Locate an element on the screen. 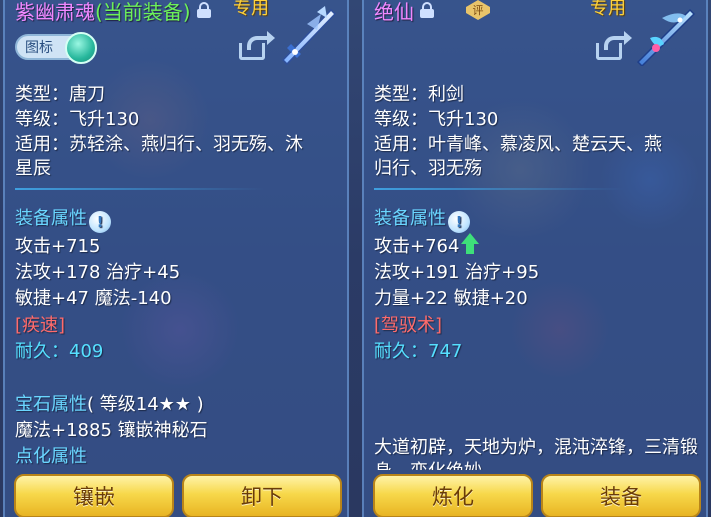  refine-attr-title: 点化属性 is located at coordinates (51, 456).